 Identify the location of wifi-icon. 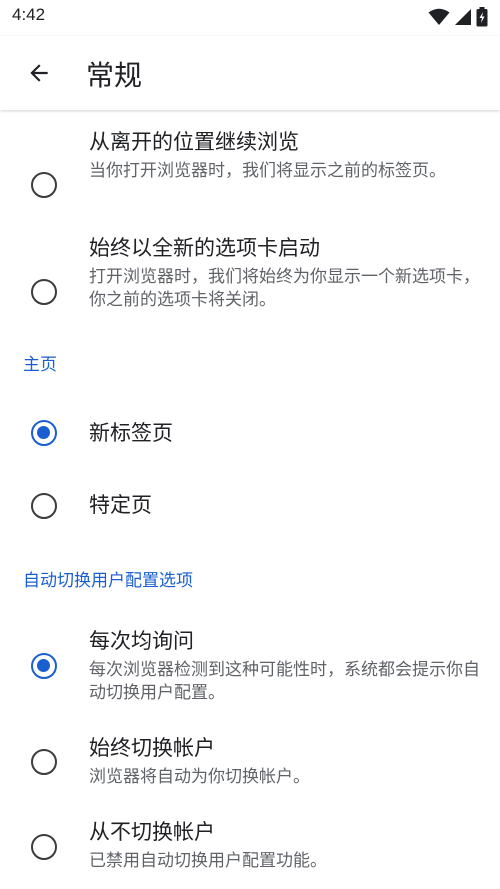
(439, 16).